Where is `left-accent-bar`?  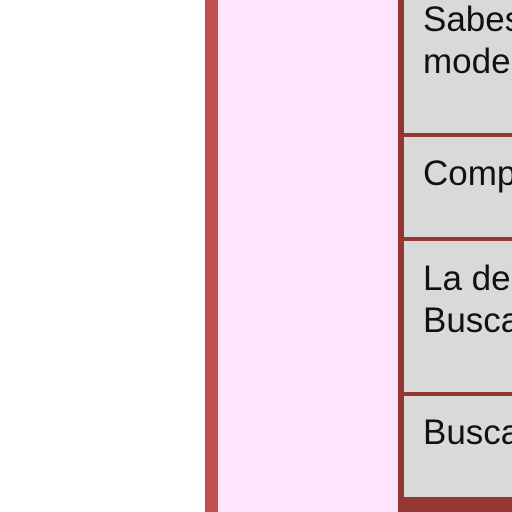
left-accent-bar is located at coordinates (211, 256).